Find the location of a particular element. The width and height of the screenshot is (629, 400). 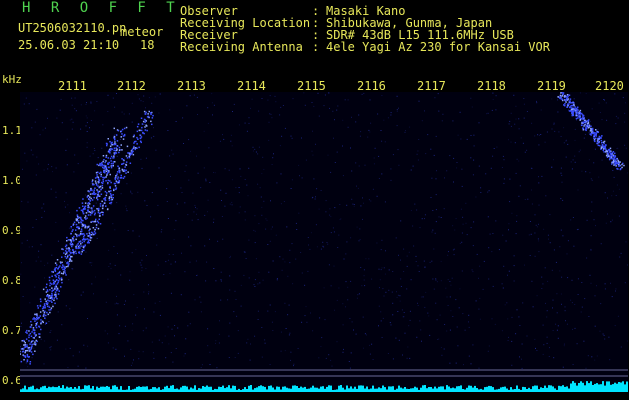

x-tick-label: 2113 is located at coordinates (191, 86).